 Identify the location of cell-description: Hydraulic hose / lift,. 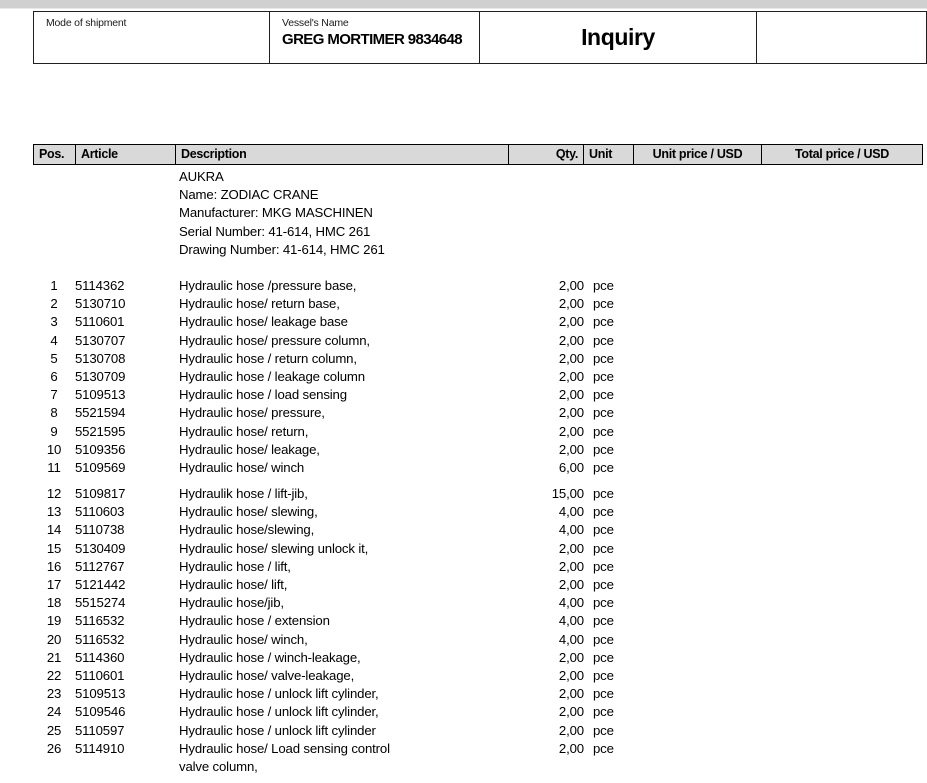
(358, 567).